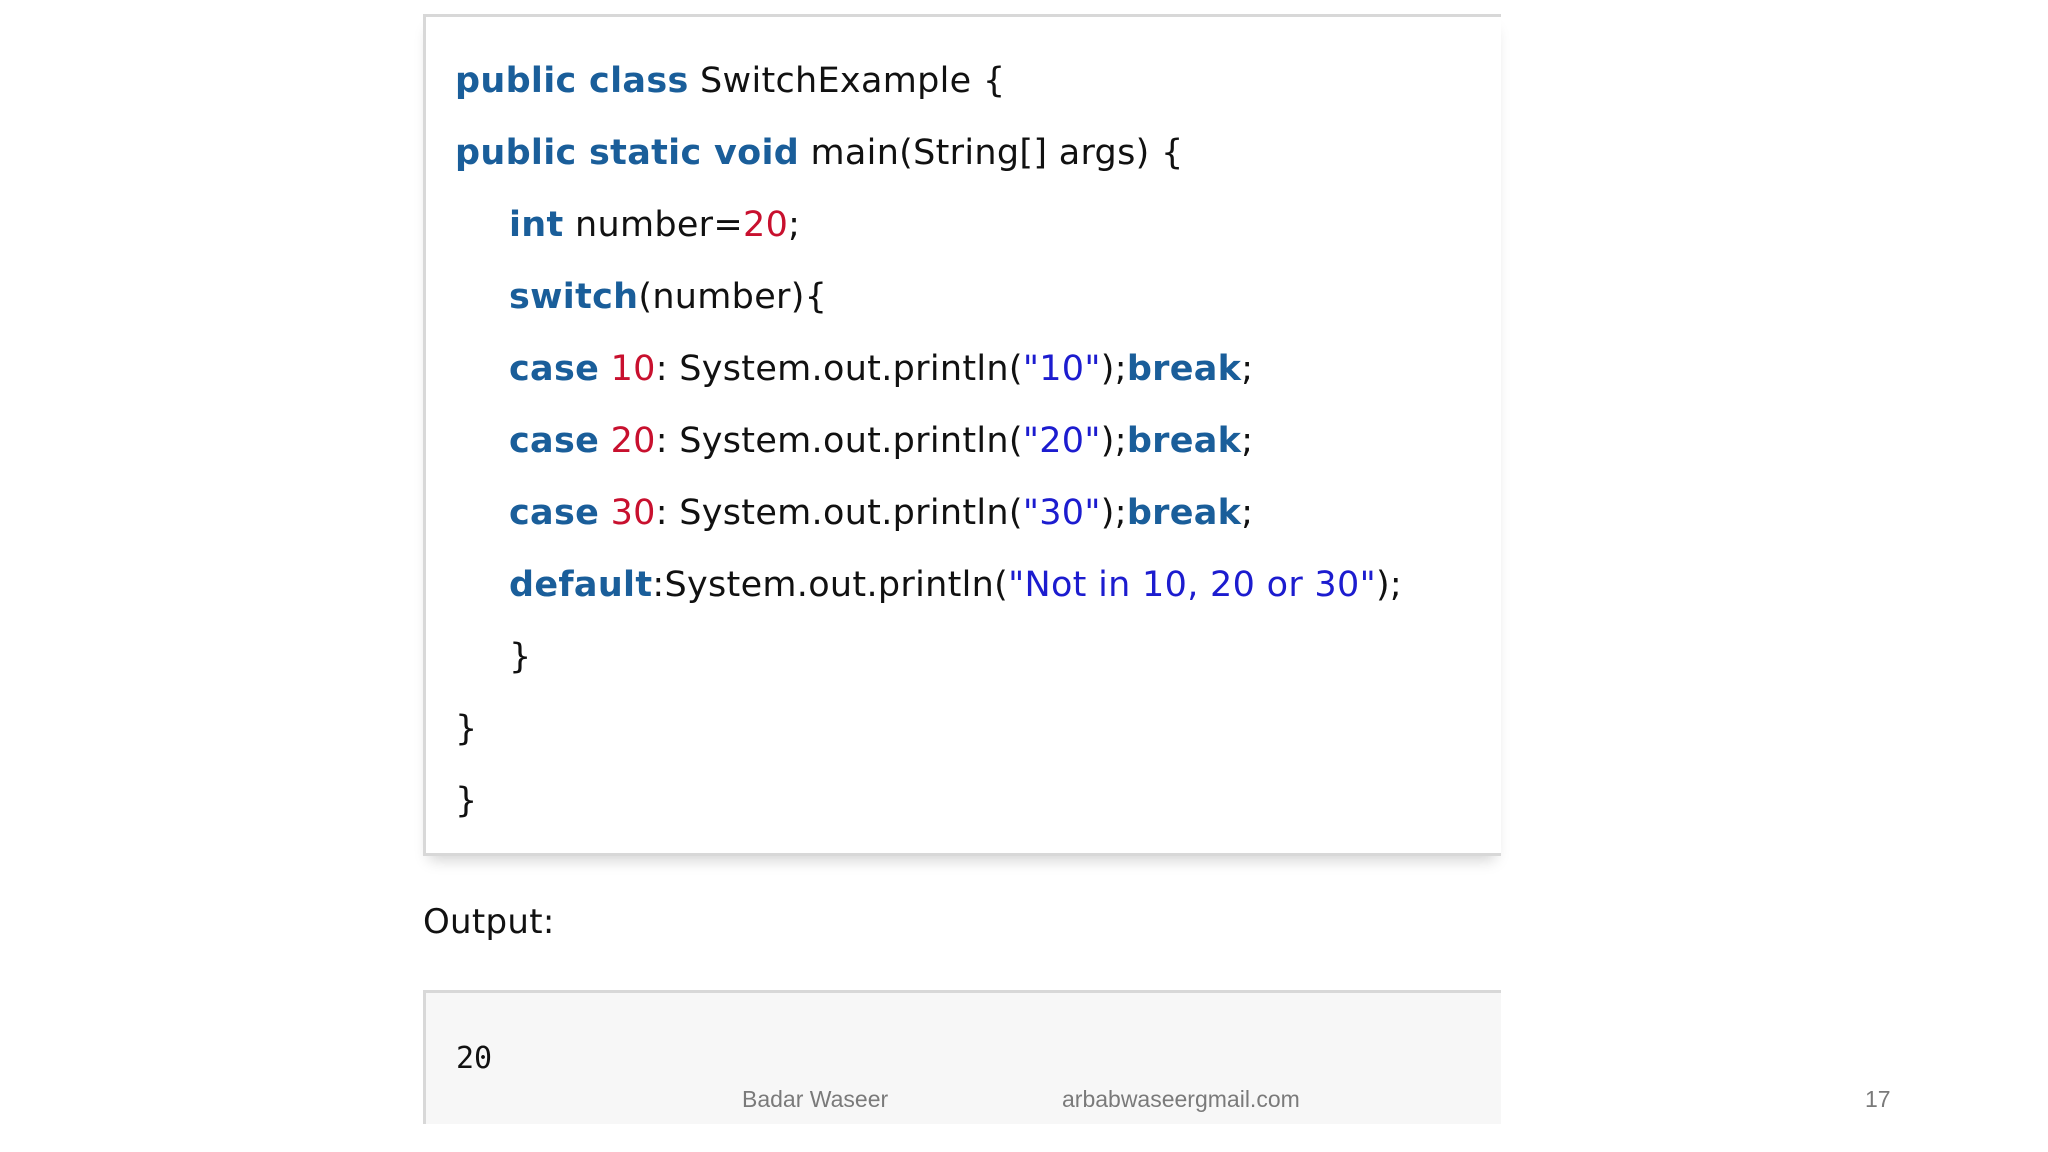 The height and width of the screenshot is (1152, 2048). I want to click on code-text: number=, so click(653, 225).